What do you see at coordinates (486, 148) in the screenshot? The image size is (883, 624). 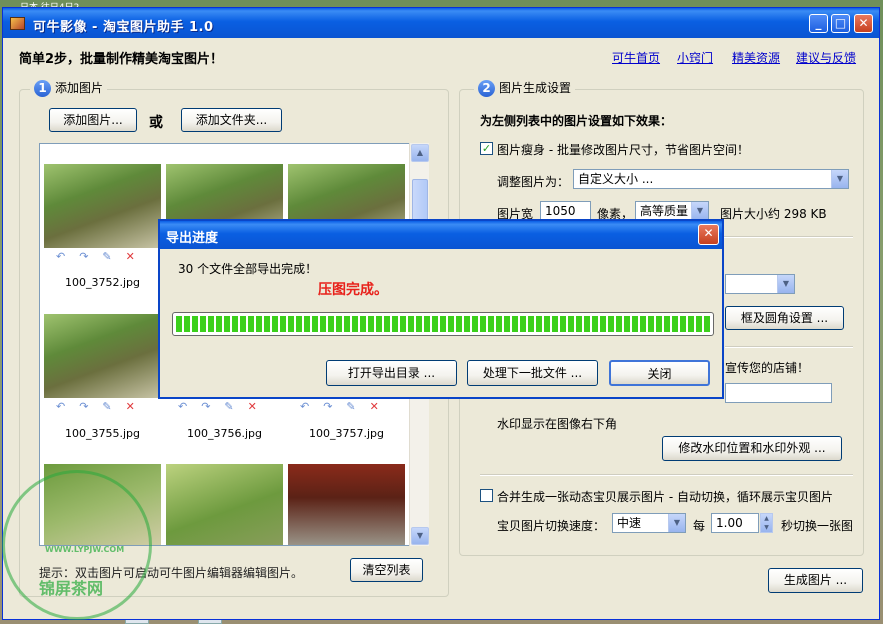 I see `slim-checkbox: ✓` at bounding box center [486, 148].